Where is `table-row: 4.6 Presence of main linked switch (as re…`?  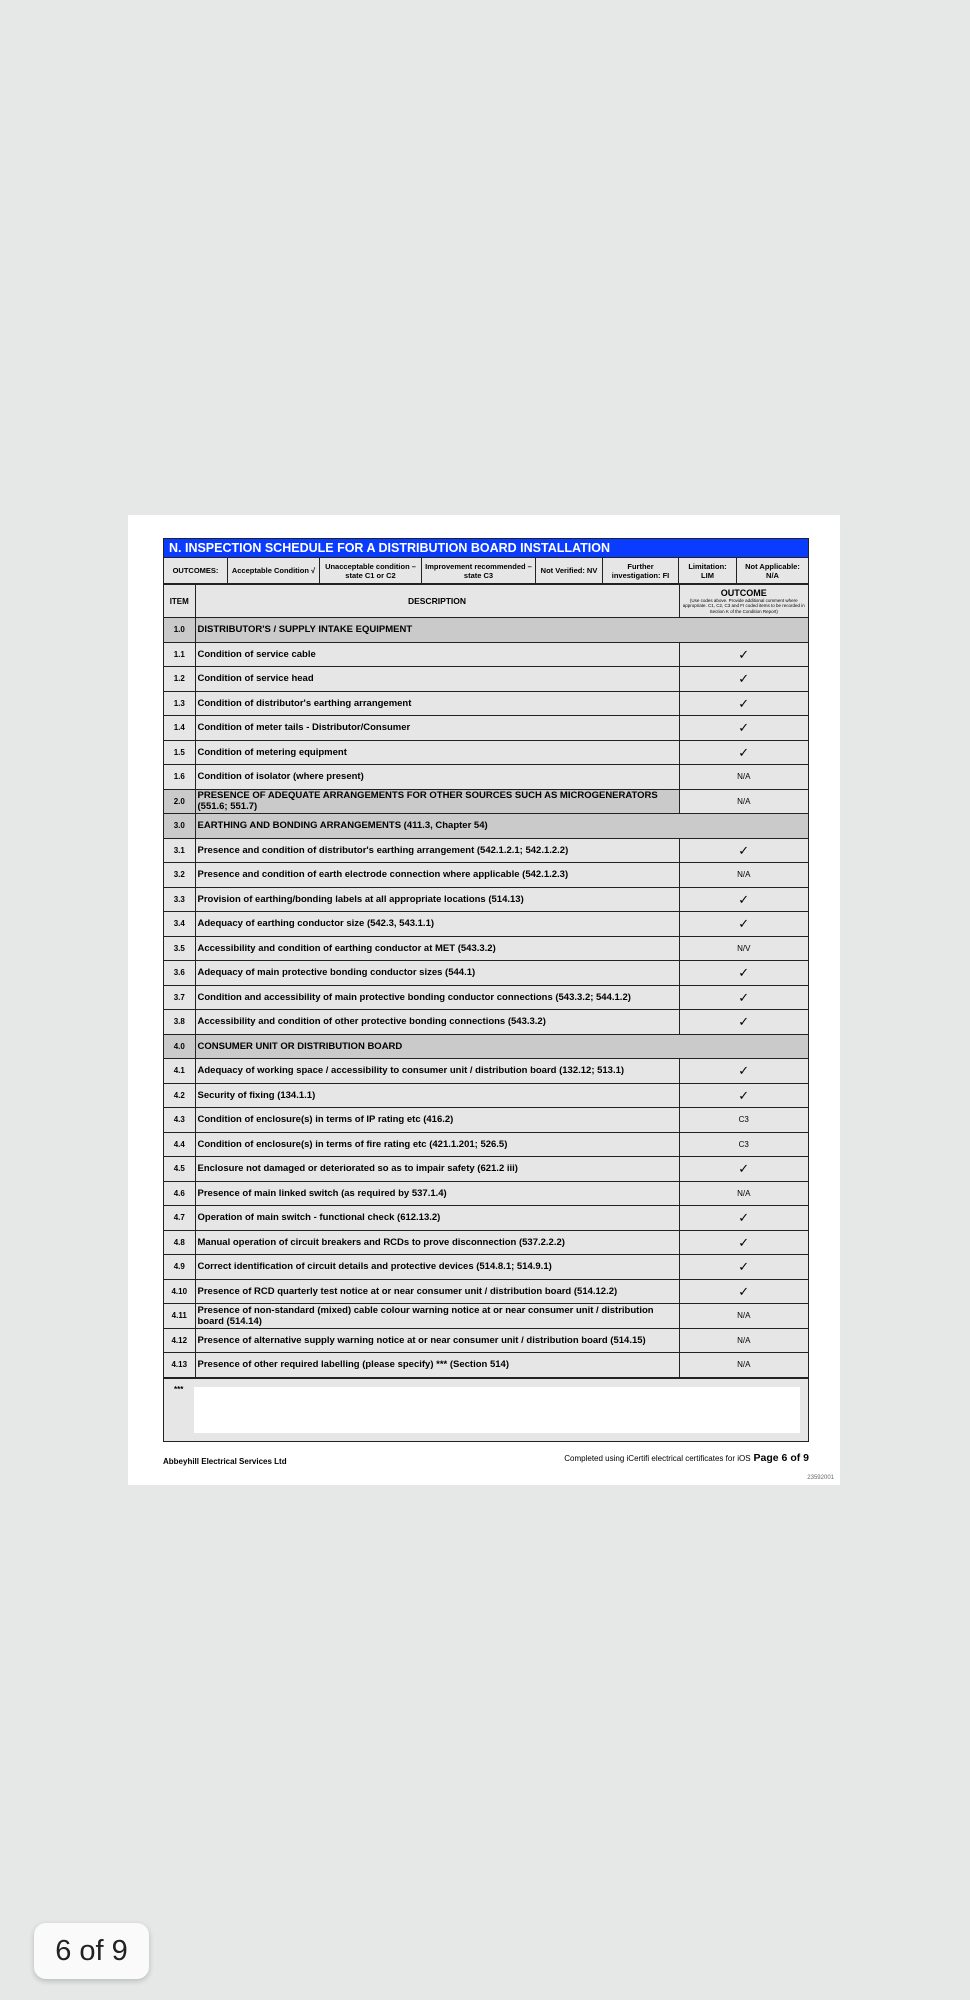 table-row: 4.6 Presence of main linked switch (as re… is located at coordinates (486, 1193).